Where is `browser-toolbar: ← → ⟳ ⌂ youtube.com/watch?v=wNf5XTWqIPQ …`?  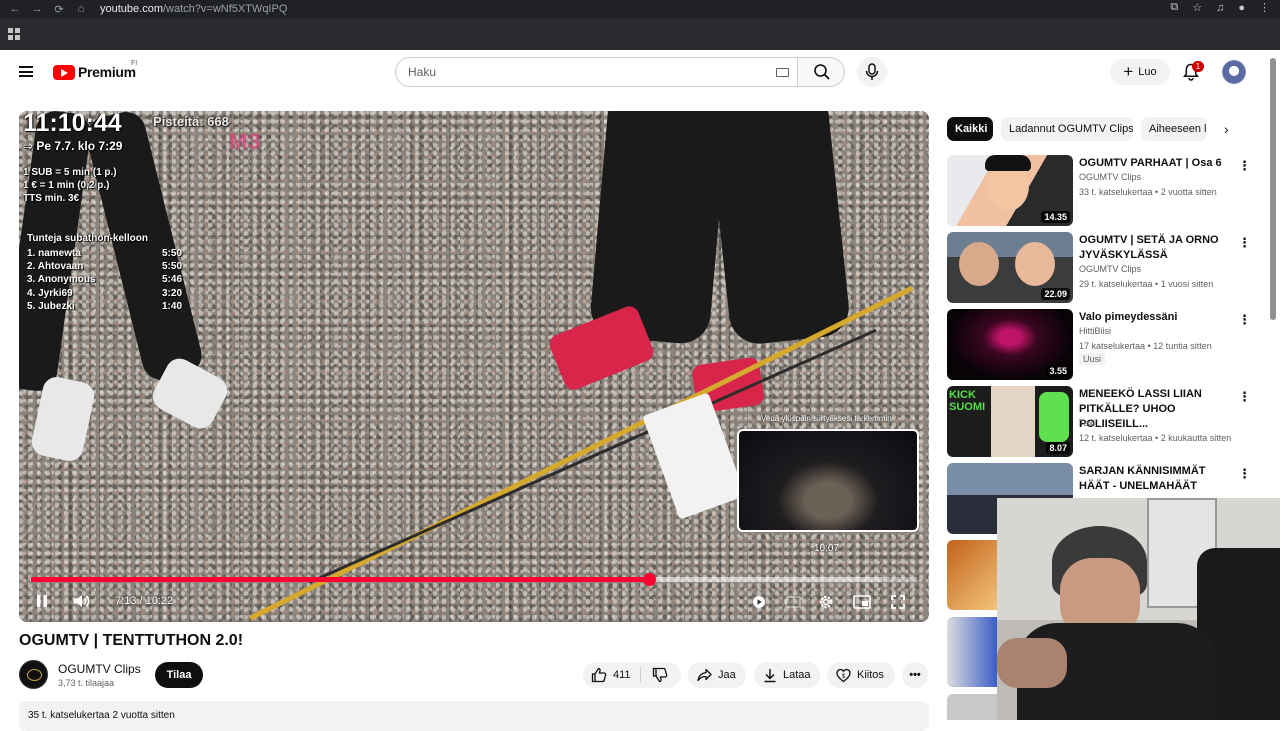
browser-toolbar: ← → ⟳ ⌂ youtube.com/watch?v=wNf5XTWqIPQ … is located at coordinates (640, 9).